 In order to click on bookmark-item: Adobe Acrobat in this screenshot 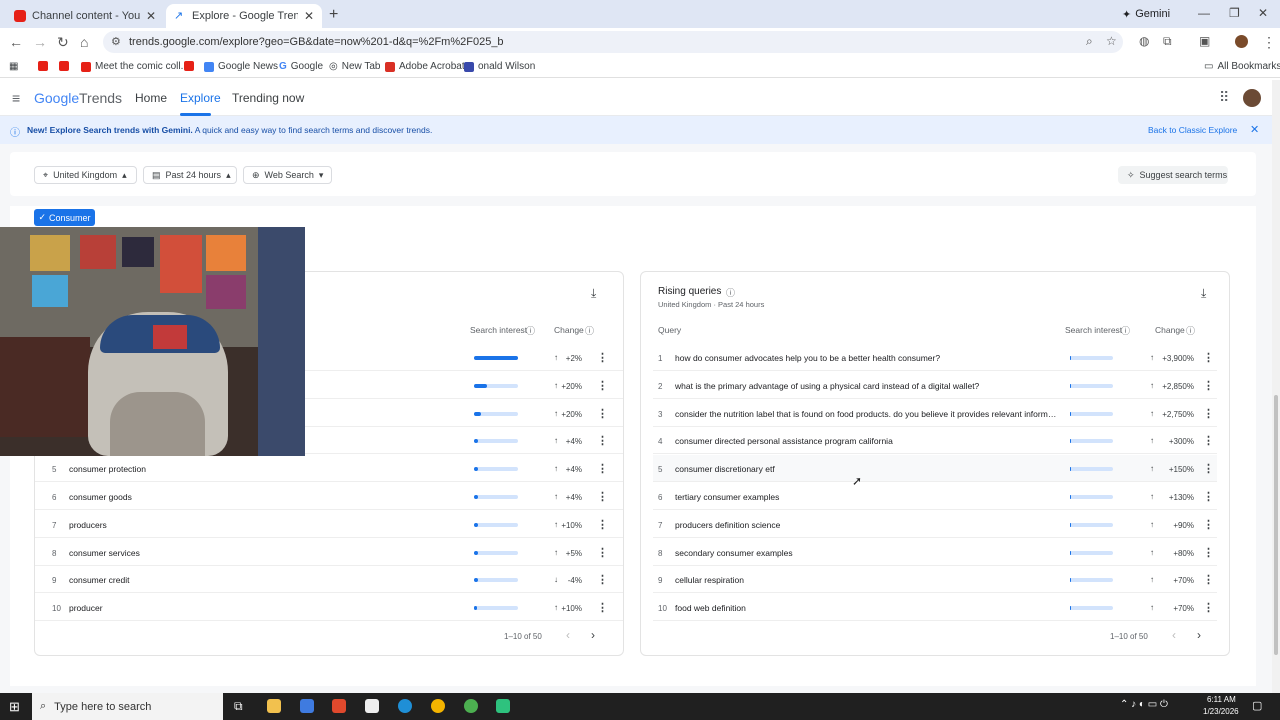, I will do `click(425, 66)`.